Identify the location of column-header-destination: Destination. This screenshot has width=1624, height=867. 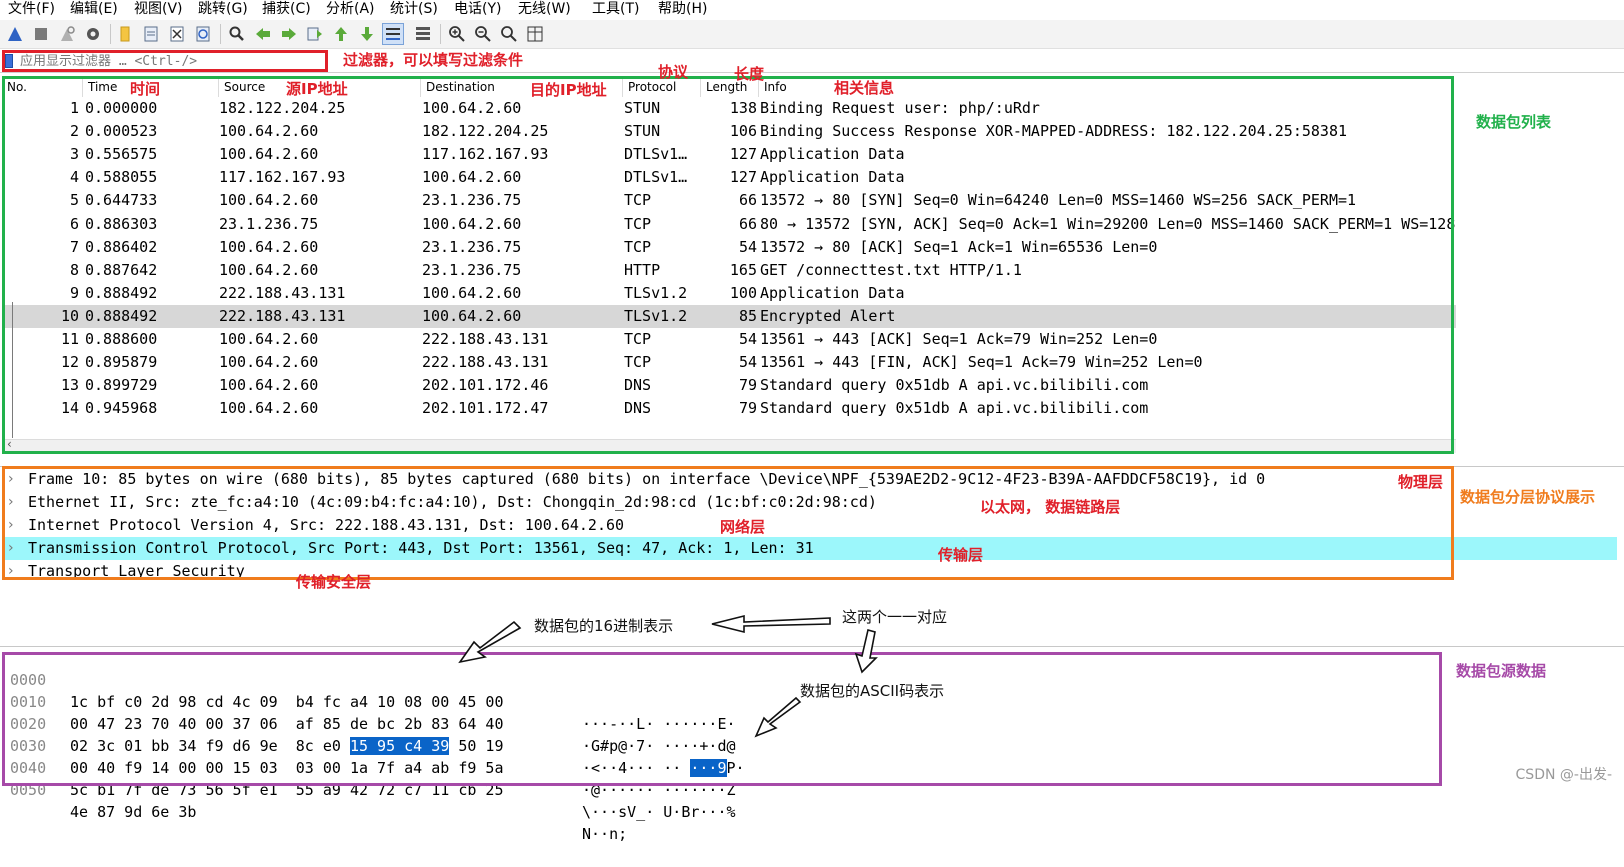
(457, 87).